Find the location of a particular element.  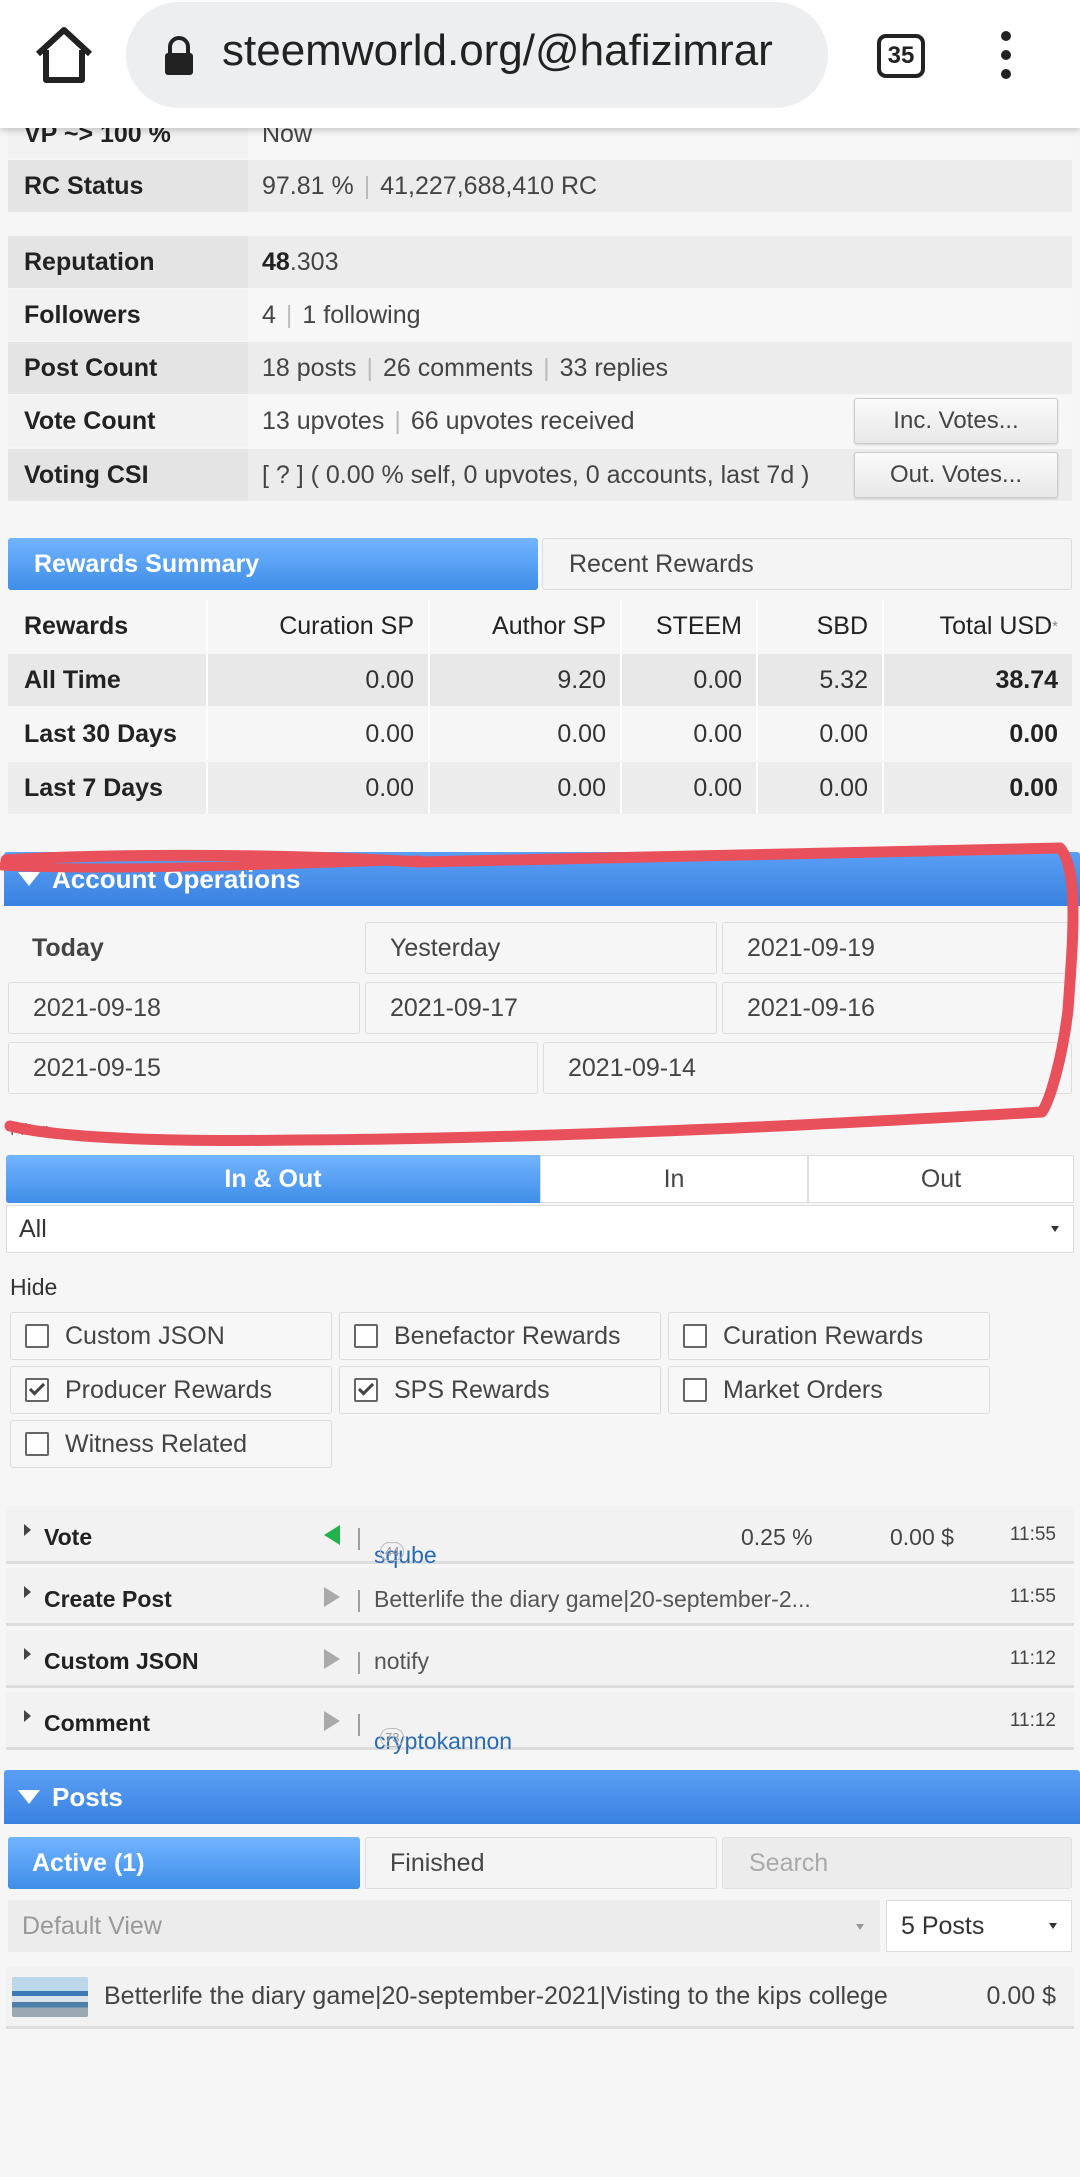

rewards-row-all-time: All Time 0.00 9.20 0.00 5.32 38.74 is located at coordinates (540, 680).